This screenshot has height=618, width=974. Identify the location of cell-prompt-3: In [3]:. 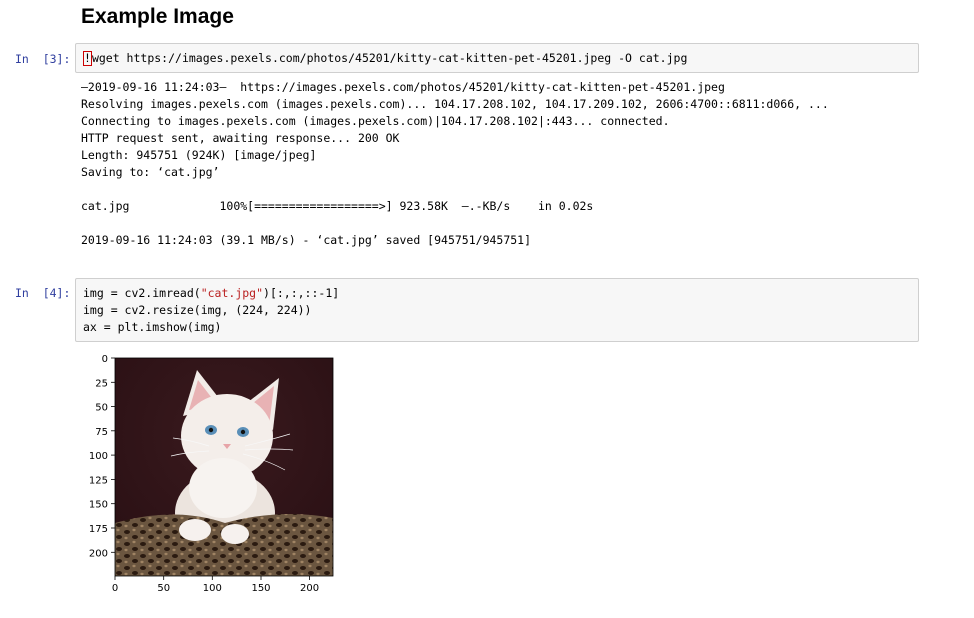
(43, 59).